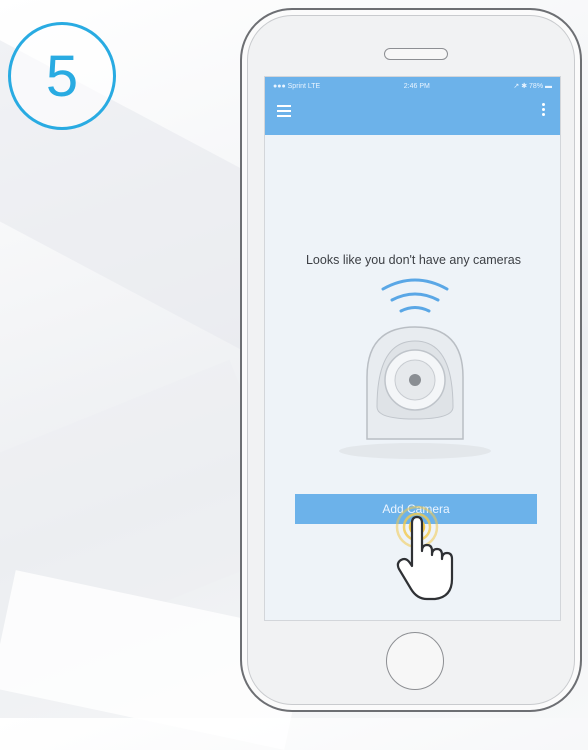  Describe the element at coordinates (284, 111) in the screenshot. I see `hamburger-menu-icon` at that location.